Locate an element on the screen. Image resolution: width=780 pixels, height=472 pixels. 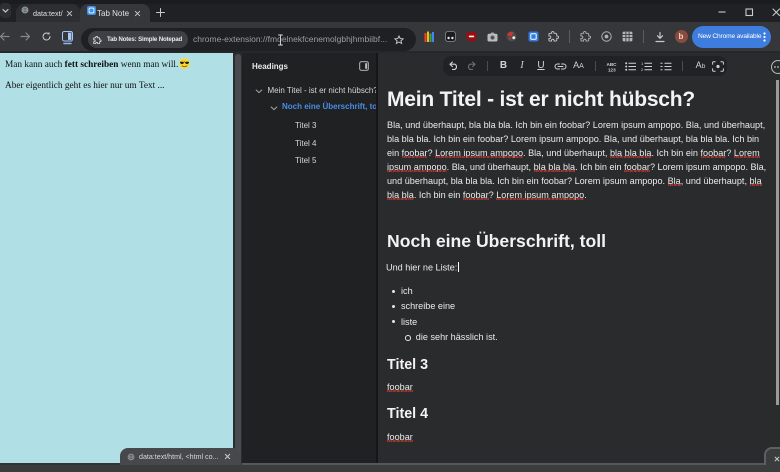
svg-text: ABC is located at coordinates (612, 63).